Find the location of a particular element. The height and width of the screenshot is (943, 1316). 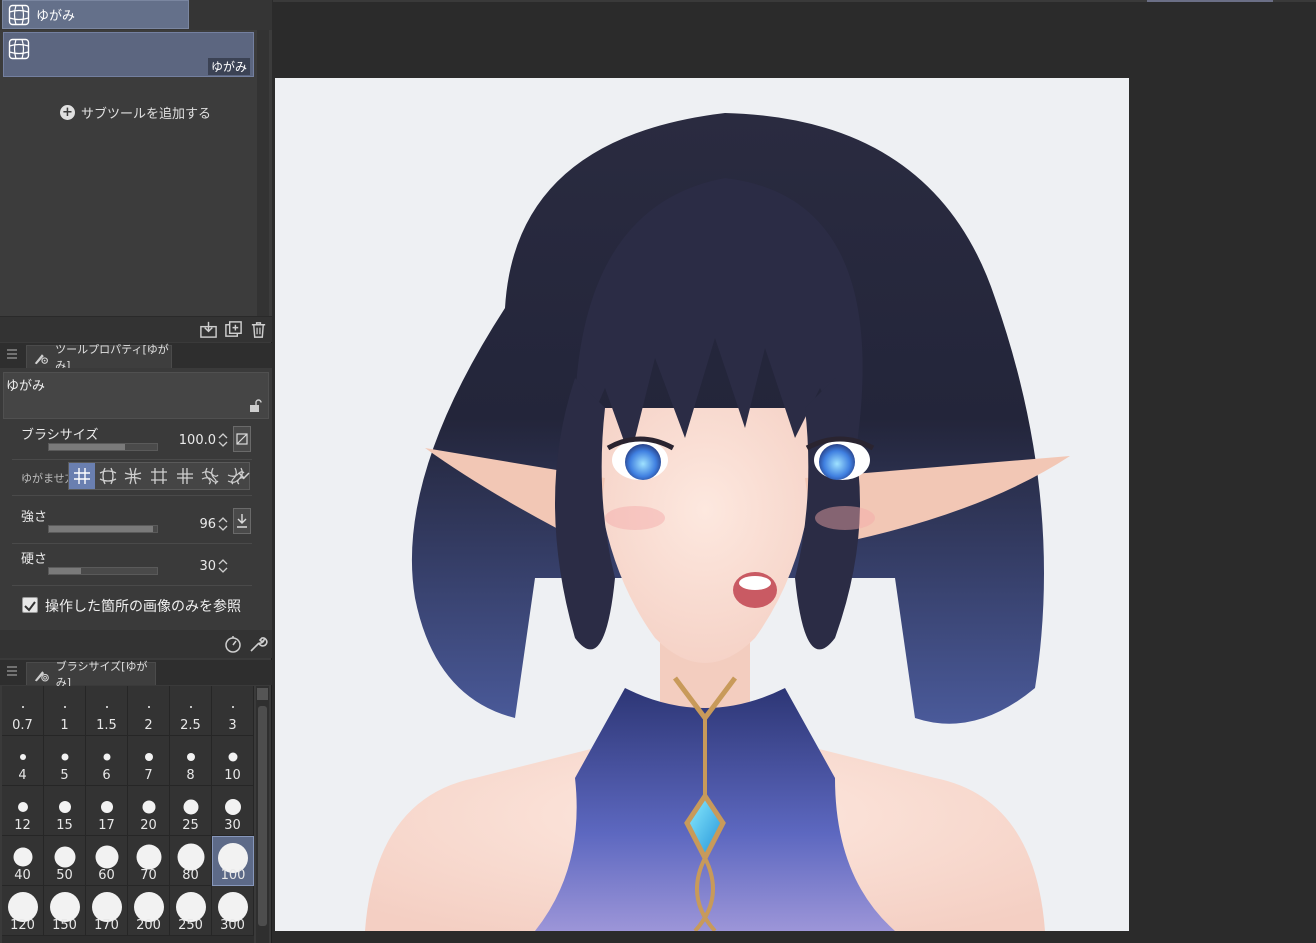

warp-mode-selector is located at coordinates (159, 476).